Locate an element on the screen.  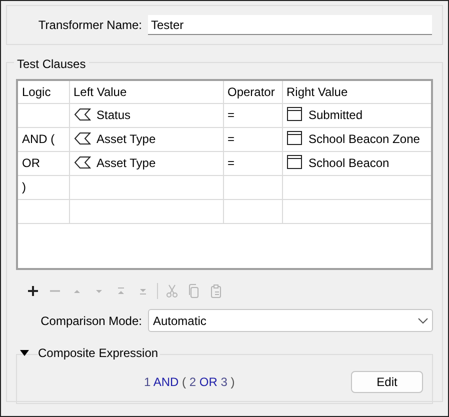
table-cell: OR is located at coordinates (31, 163).